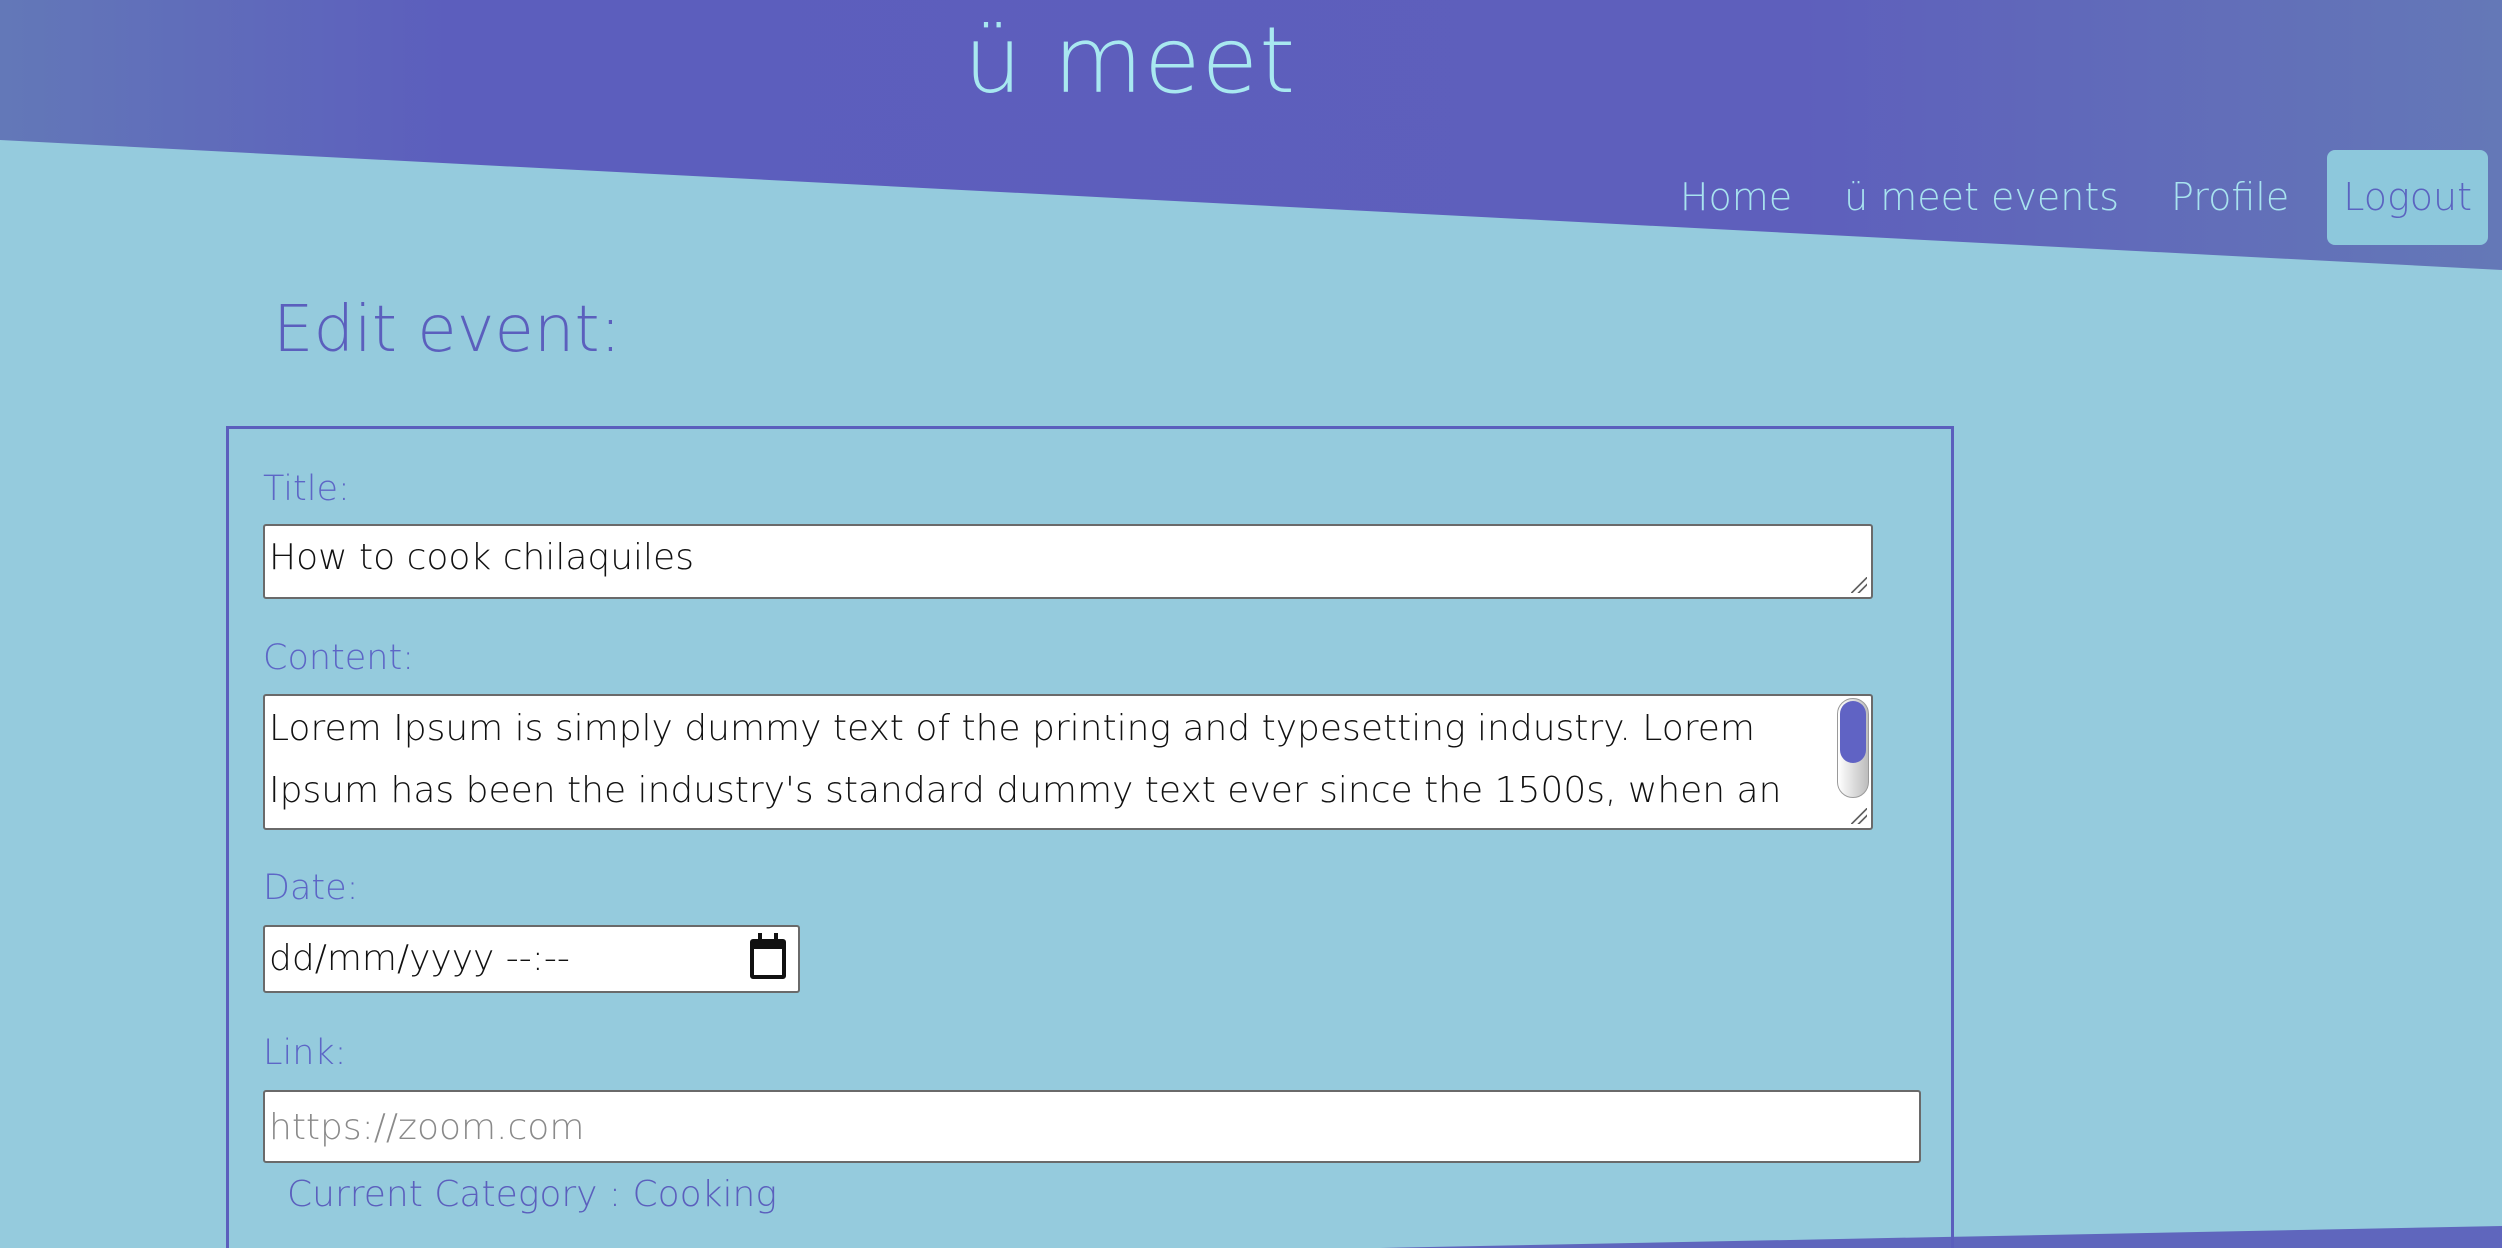 The image size is (2502, 1248). Describe the element at coordinates (338, 658) in the screenshot. I see `content-label: Content:` at that location.